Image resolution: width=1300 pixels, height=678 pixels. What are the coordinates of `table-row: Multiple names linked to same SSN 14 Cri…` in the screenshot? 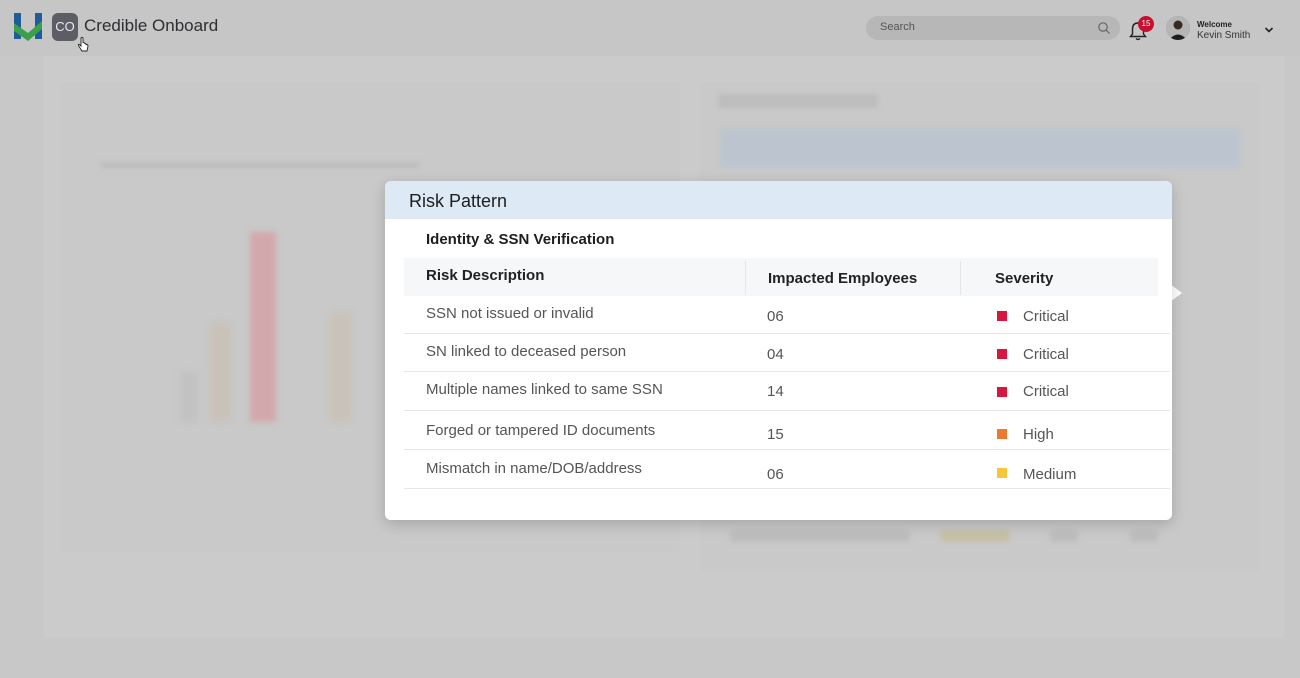 It's located at (787, 392).